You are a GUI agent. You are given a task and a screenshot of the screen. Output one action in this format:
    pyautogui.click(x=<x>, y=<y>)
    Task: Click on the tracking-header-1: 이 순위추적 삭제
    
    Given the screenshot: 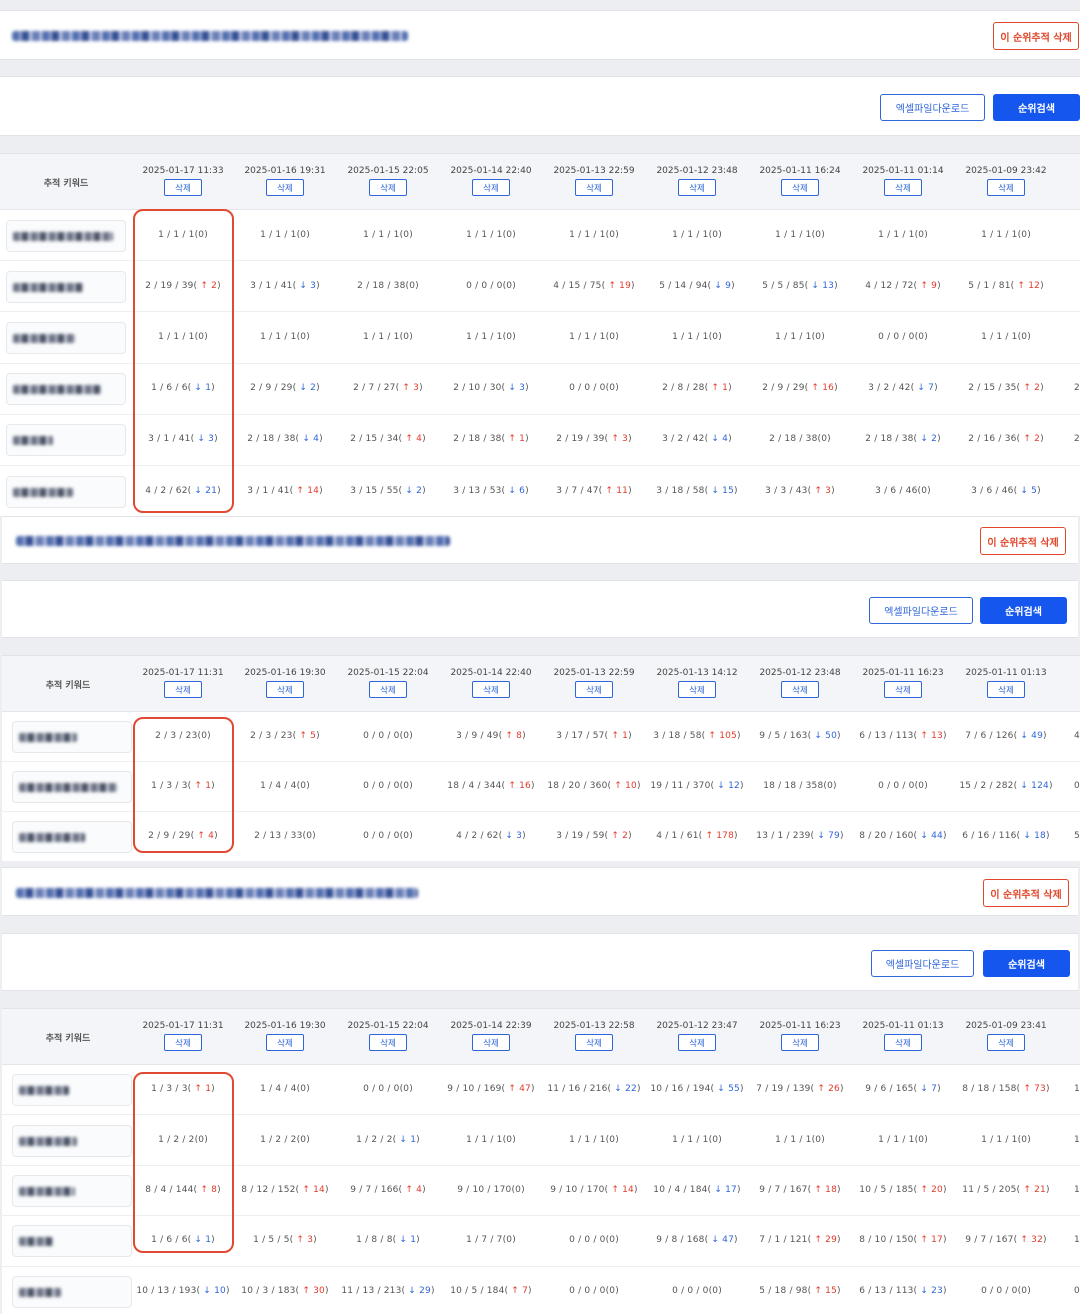 What is the action you would take?
    pyautogui.click(x=540, y=35)
    